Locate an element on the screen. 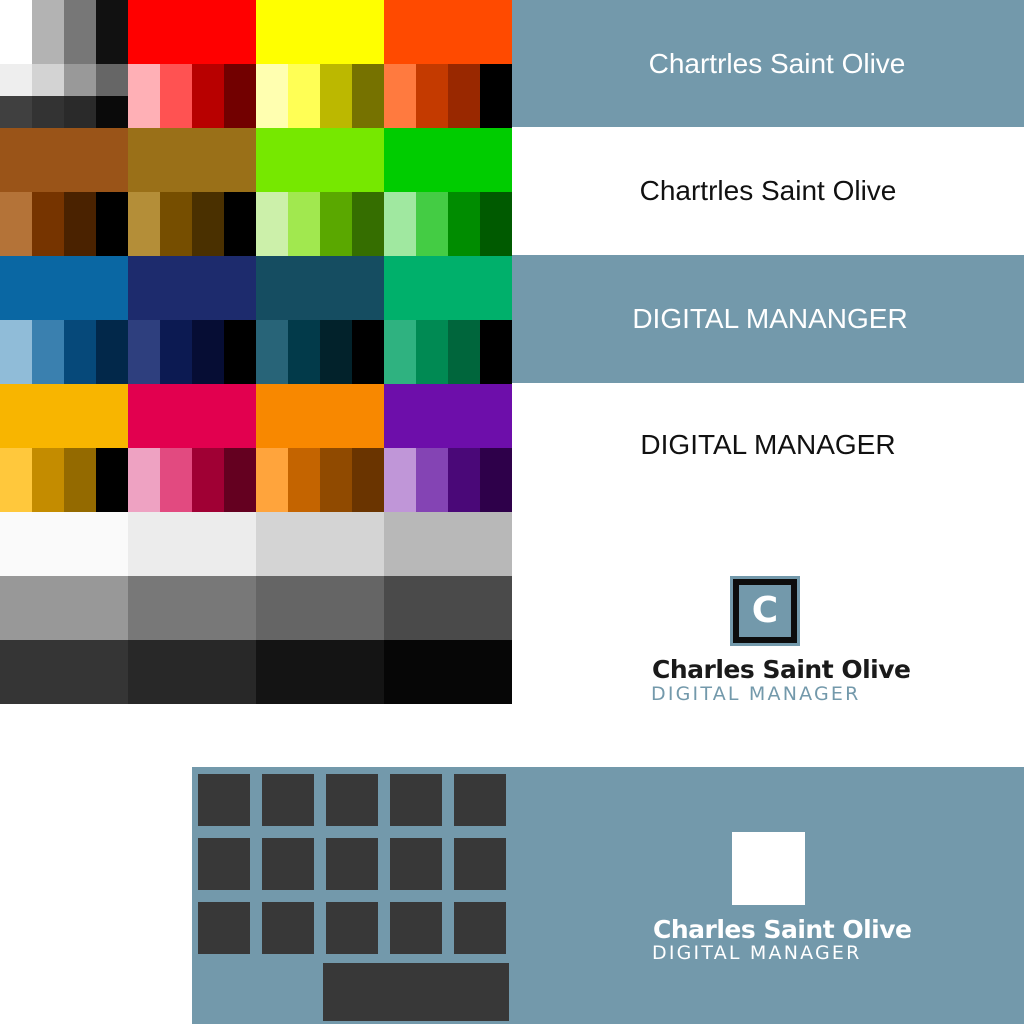 This screenshot has height=1024, width=1024. band-name-white: Chartrles Saint Olive is located at coordinates (768, 191).